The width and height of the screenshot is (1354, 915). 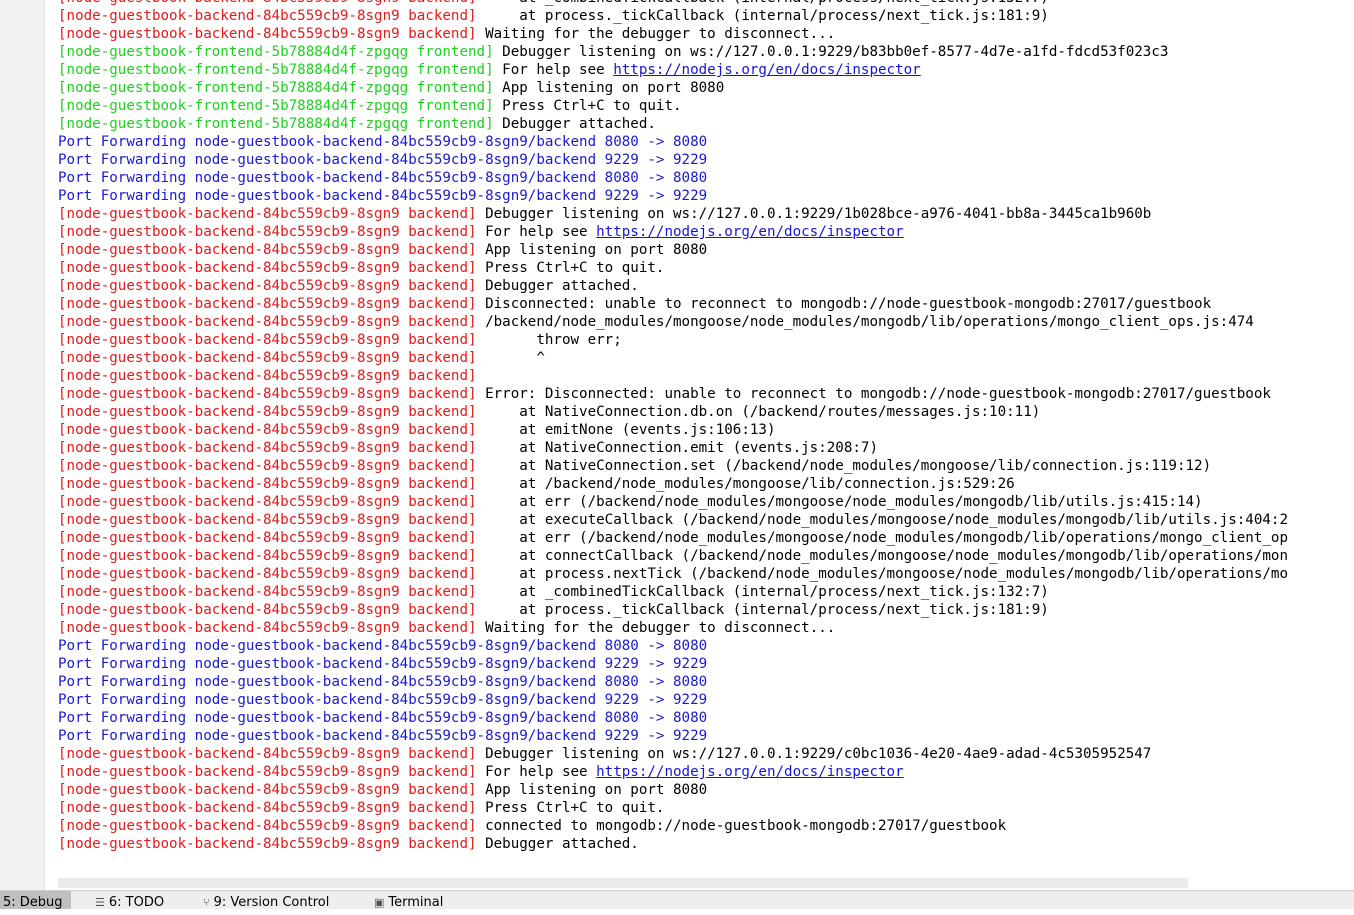 I want to click on tab-todo: ☰ 6: TODO, so click(x=129, y=900).